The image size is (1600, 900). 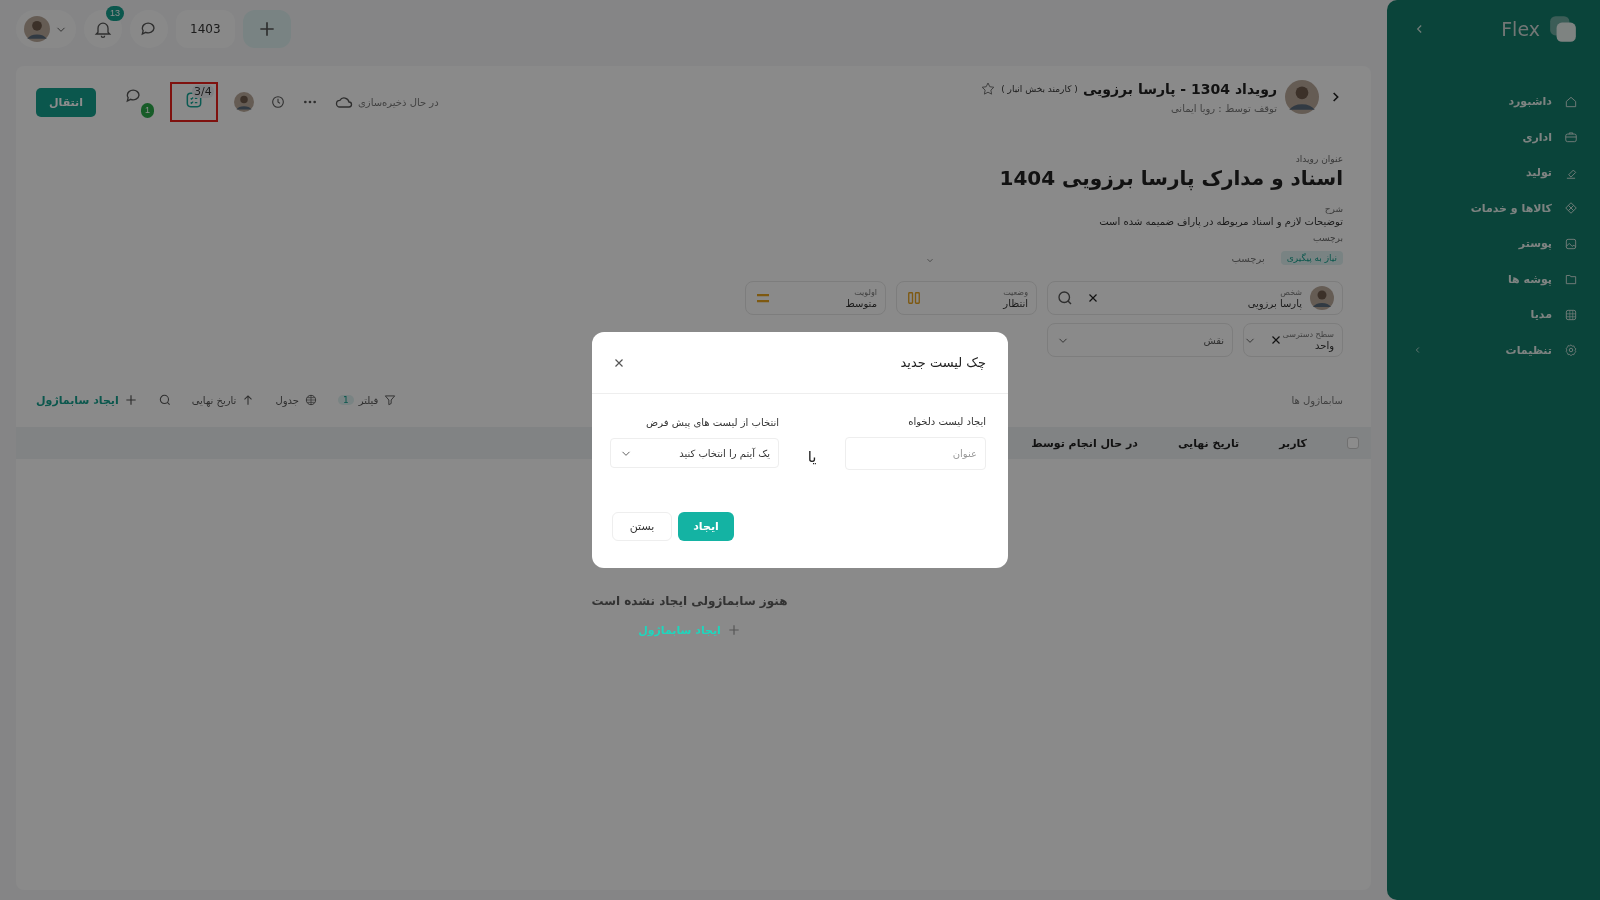 I want to click on sidebar-item: تولید, so click(x=1495, y=173).